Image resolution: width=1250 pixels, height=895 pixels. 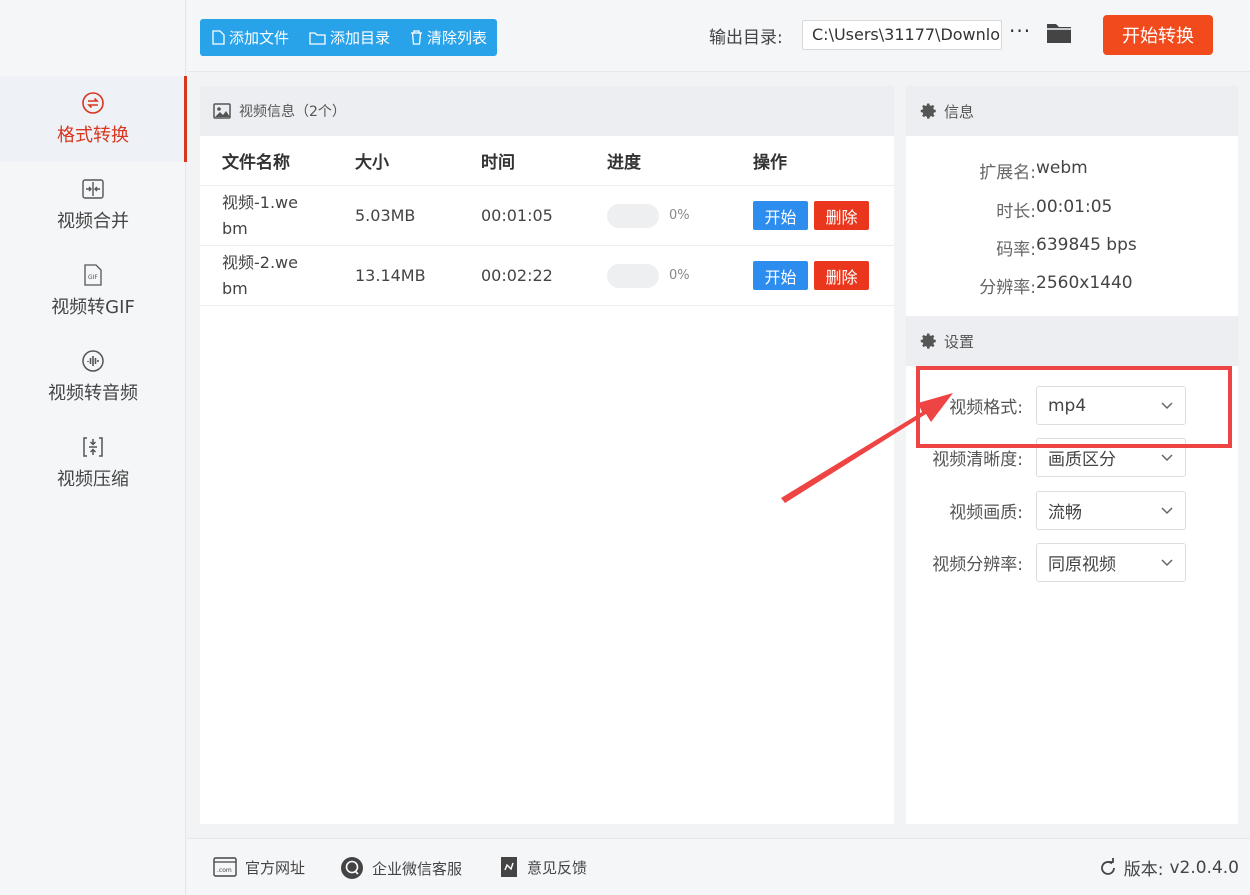 What do you see at coordinates (390, 275) in the screenshot?
I see `file-size: 13.14MB` at bounding box center [390, 275].